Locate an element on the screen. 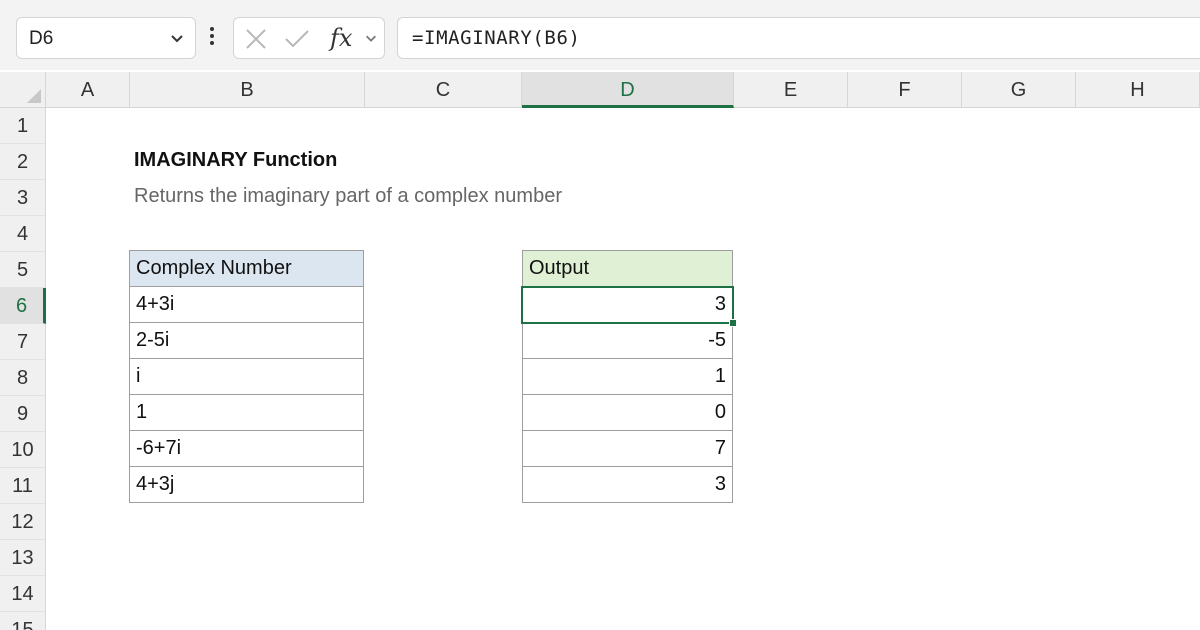  output-cell: 3 is located at coordinates (627, 484).